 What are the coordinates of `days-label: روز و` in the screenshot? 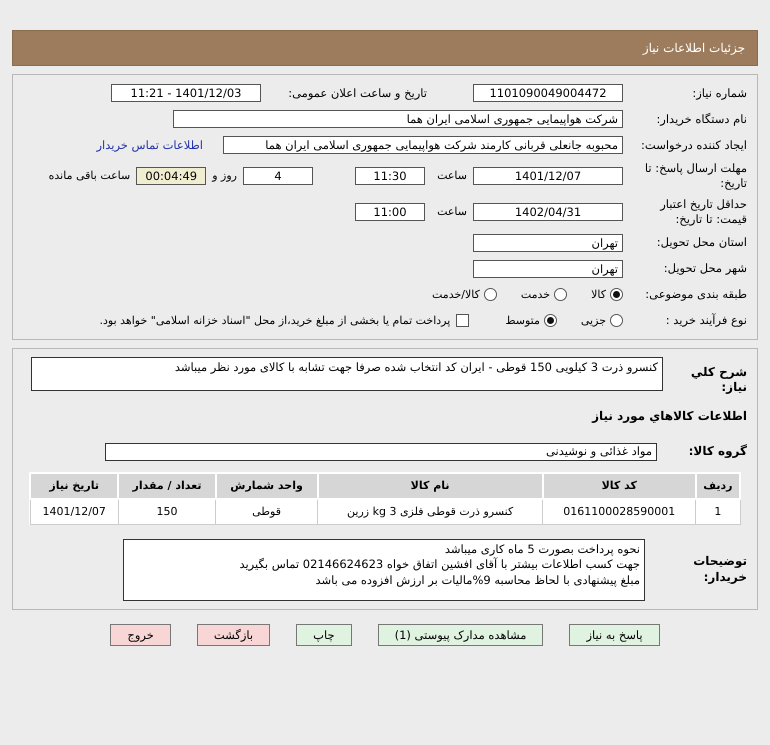 It's located at (224, 175).